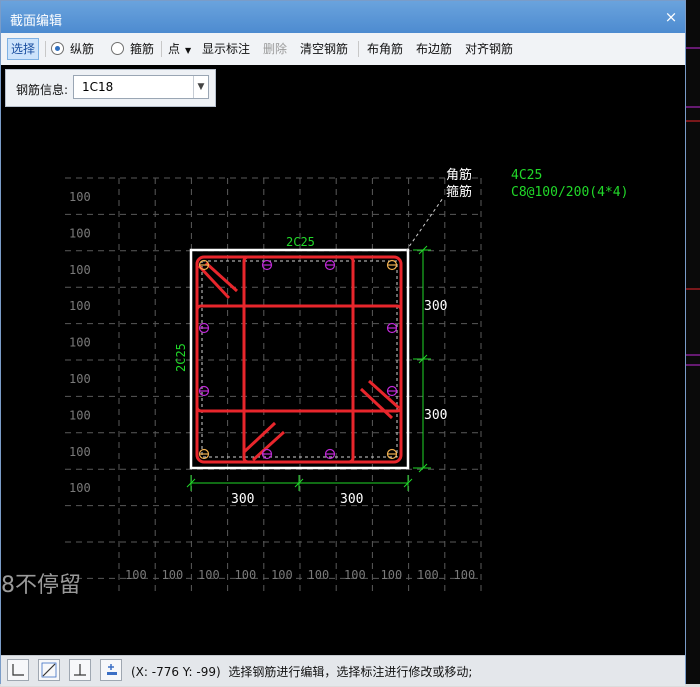  What do you see at coordinates (242, 499) in the screenshot?
I see `dim-bottom-left: 300` at bounding box center [242, 499].